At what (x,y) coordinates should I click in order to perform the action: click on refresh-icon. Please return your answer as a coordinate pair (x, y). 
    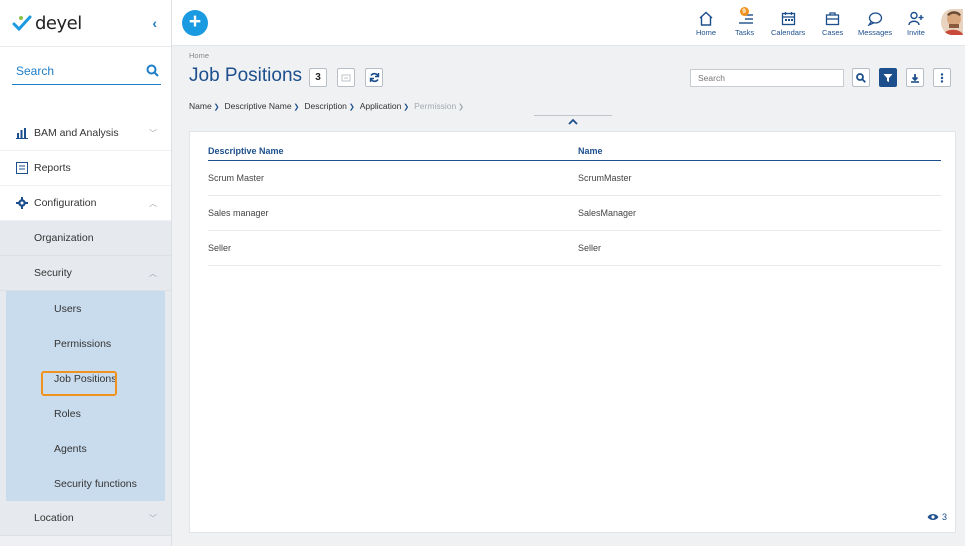
    Looking at the image, I should click on (374, 77).